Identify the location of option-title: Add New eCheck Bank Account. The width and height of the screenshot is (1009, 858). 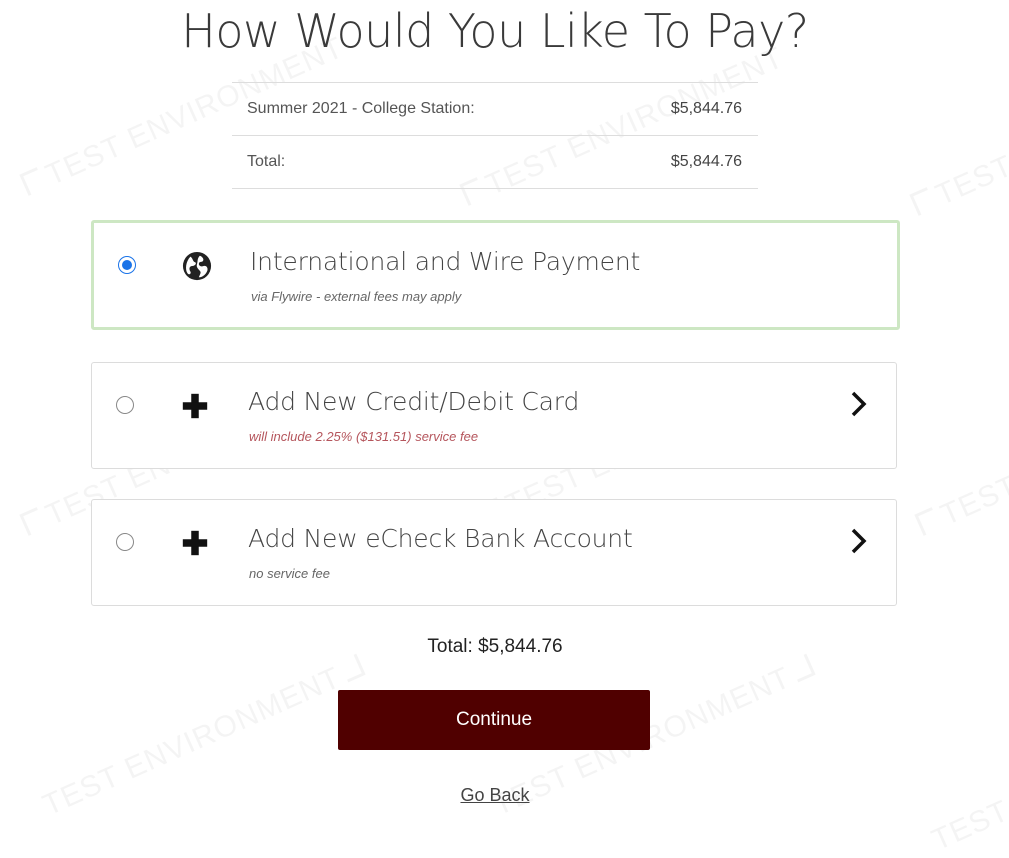
(440, 538).